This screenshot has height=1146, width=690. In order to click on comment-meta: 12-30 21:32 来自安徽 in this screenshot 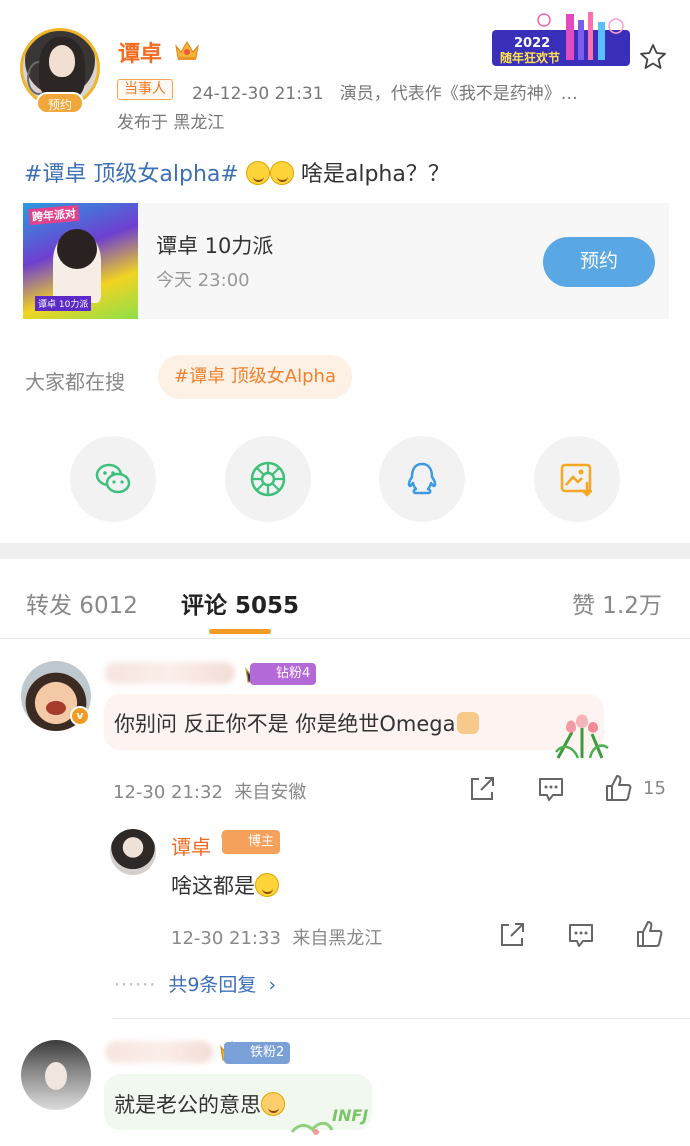, I will do `click(209, 791)`.